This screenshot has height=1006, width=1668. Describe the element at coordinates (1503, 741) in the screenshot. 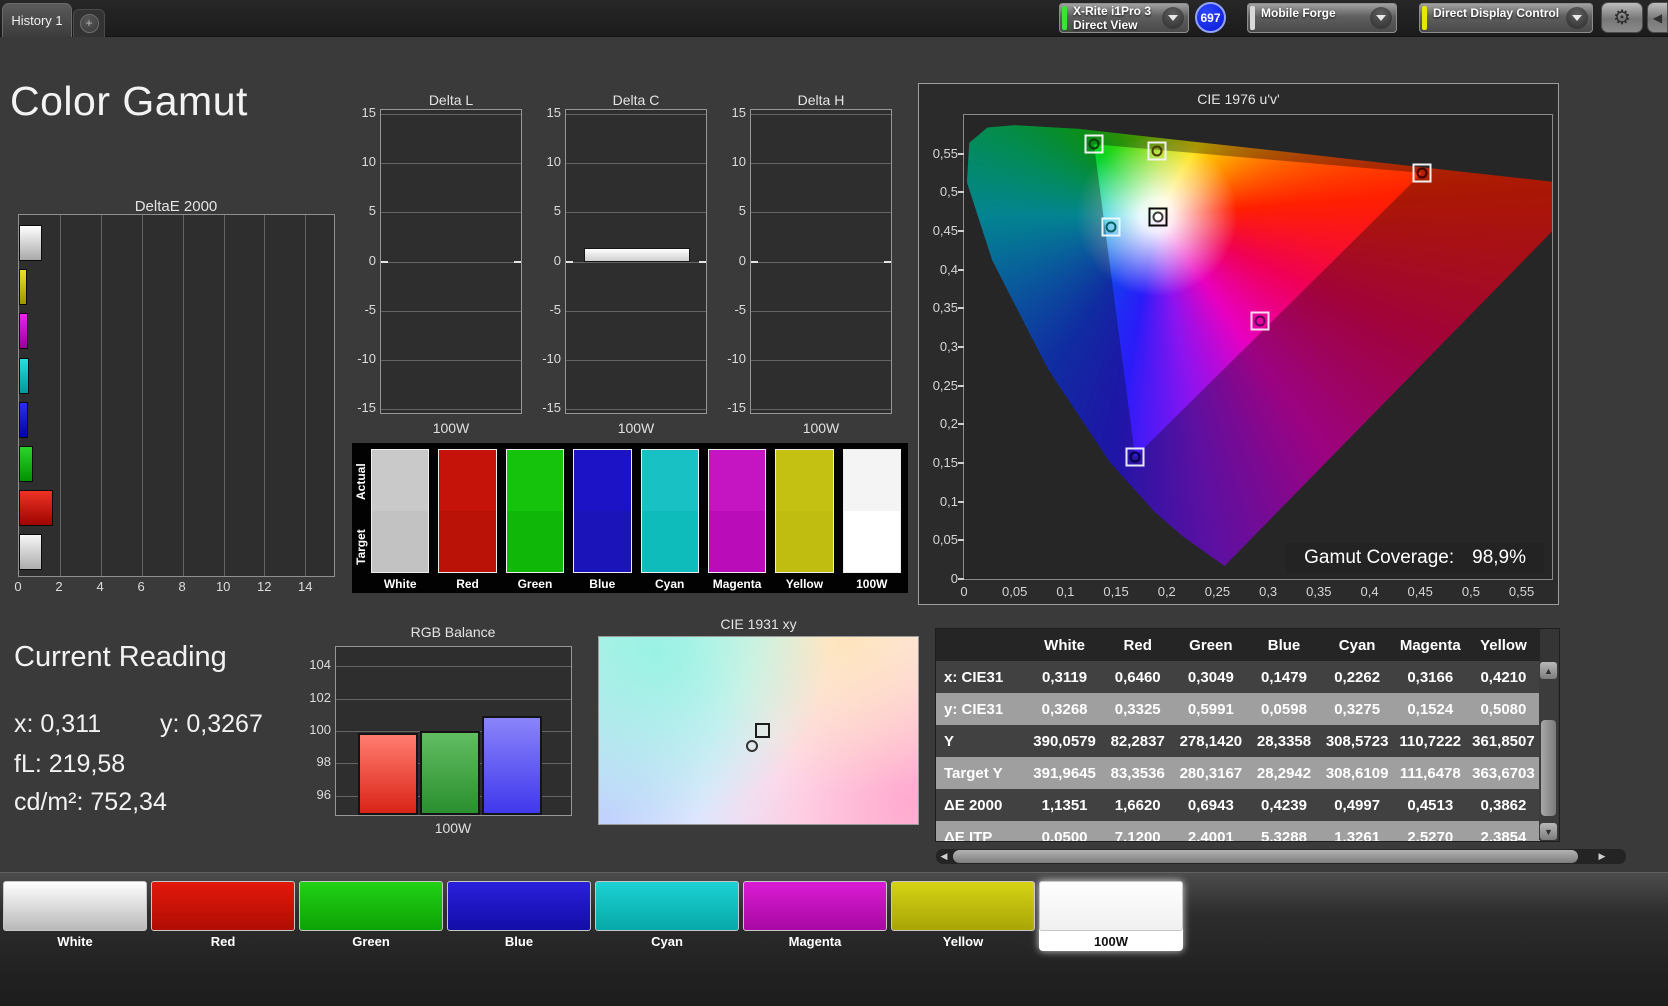

I see `table-cell: 361,8507` at that location.